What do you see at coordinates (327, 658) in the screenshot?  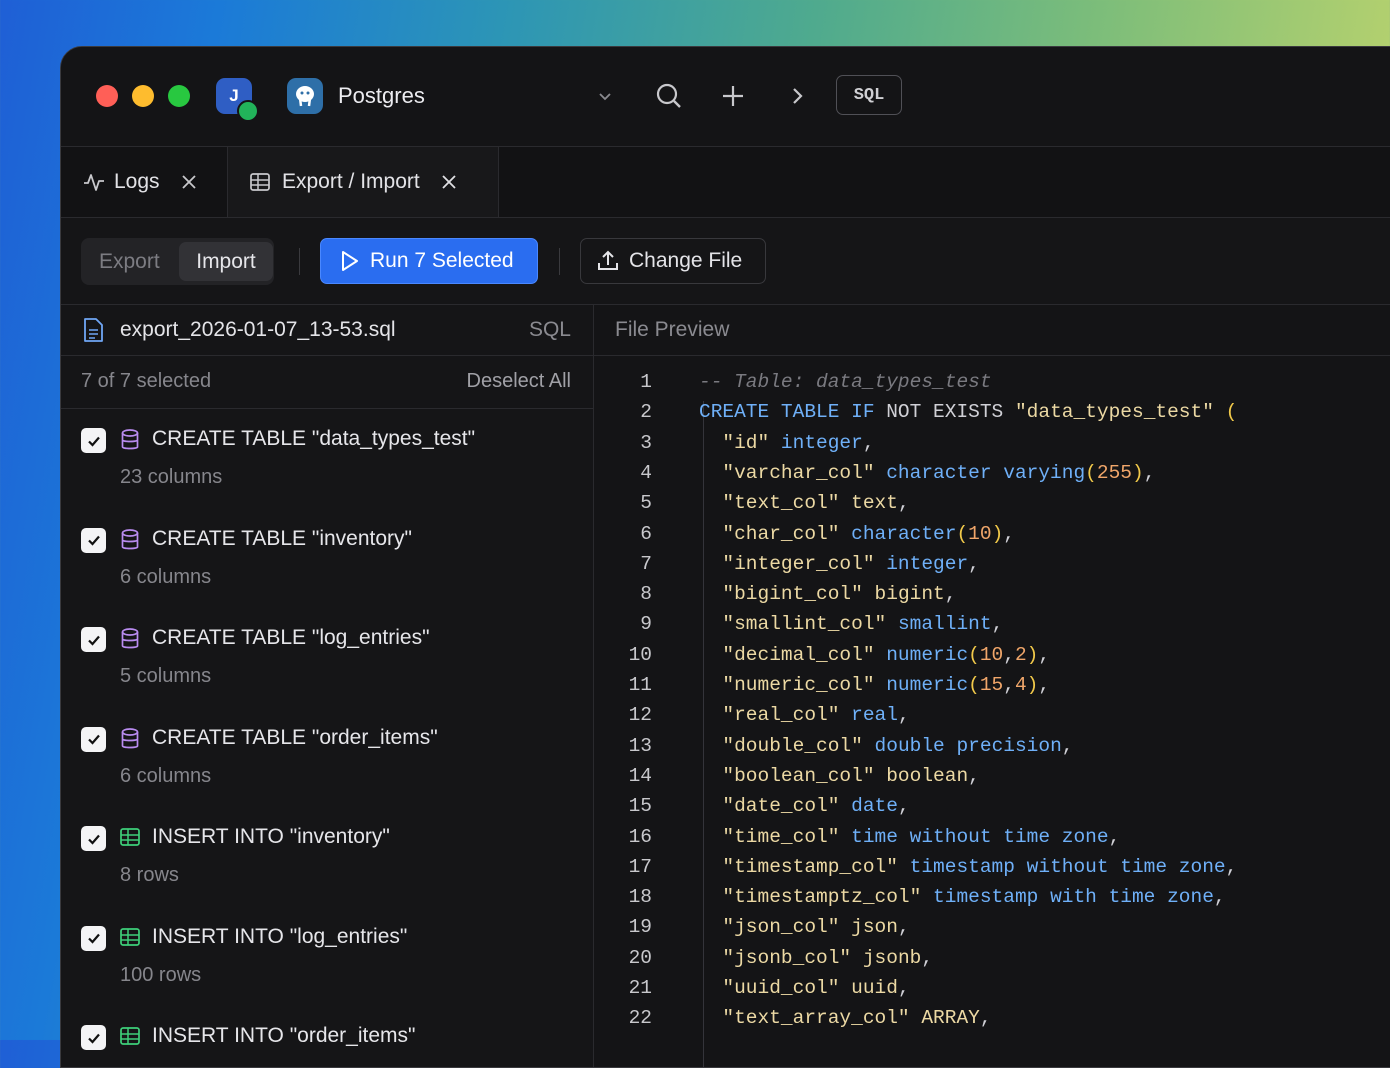 I see `statement-item: CREATE TABLE "log_entries" 5 columns` at bounding box center [327, 658].